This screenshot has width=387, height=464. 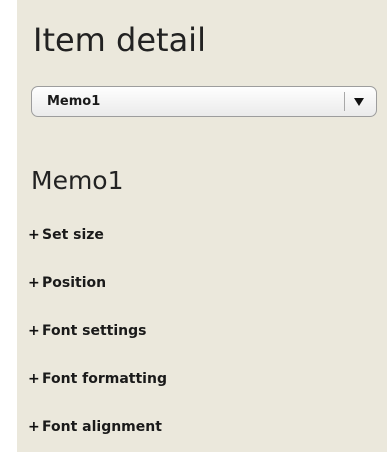 What do you see at coordinates (74, 283) in the screenshot?
I see `section-label: Position` at bounding box center [74, 283].